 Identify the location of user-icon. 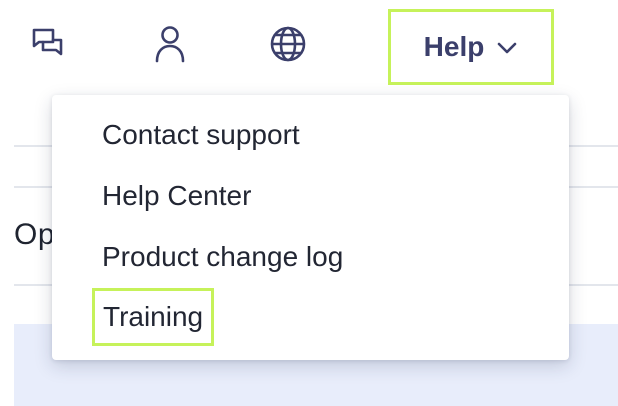
(170, 44).